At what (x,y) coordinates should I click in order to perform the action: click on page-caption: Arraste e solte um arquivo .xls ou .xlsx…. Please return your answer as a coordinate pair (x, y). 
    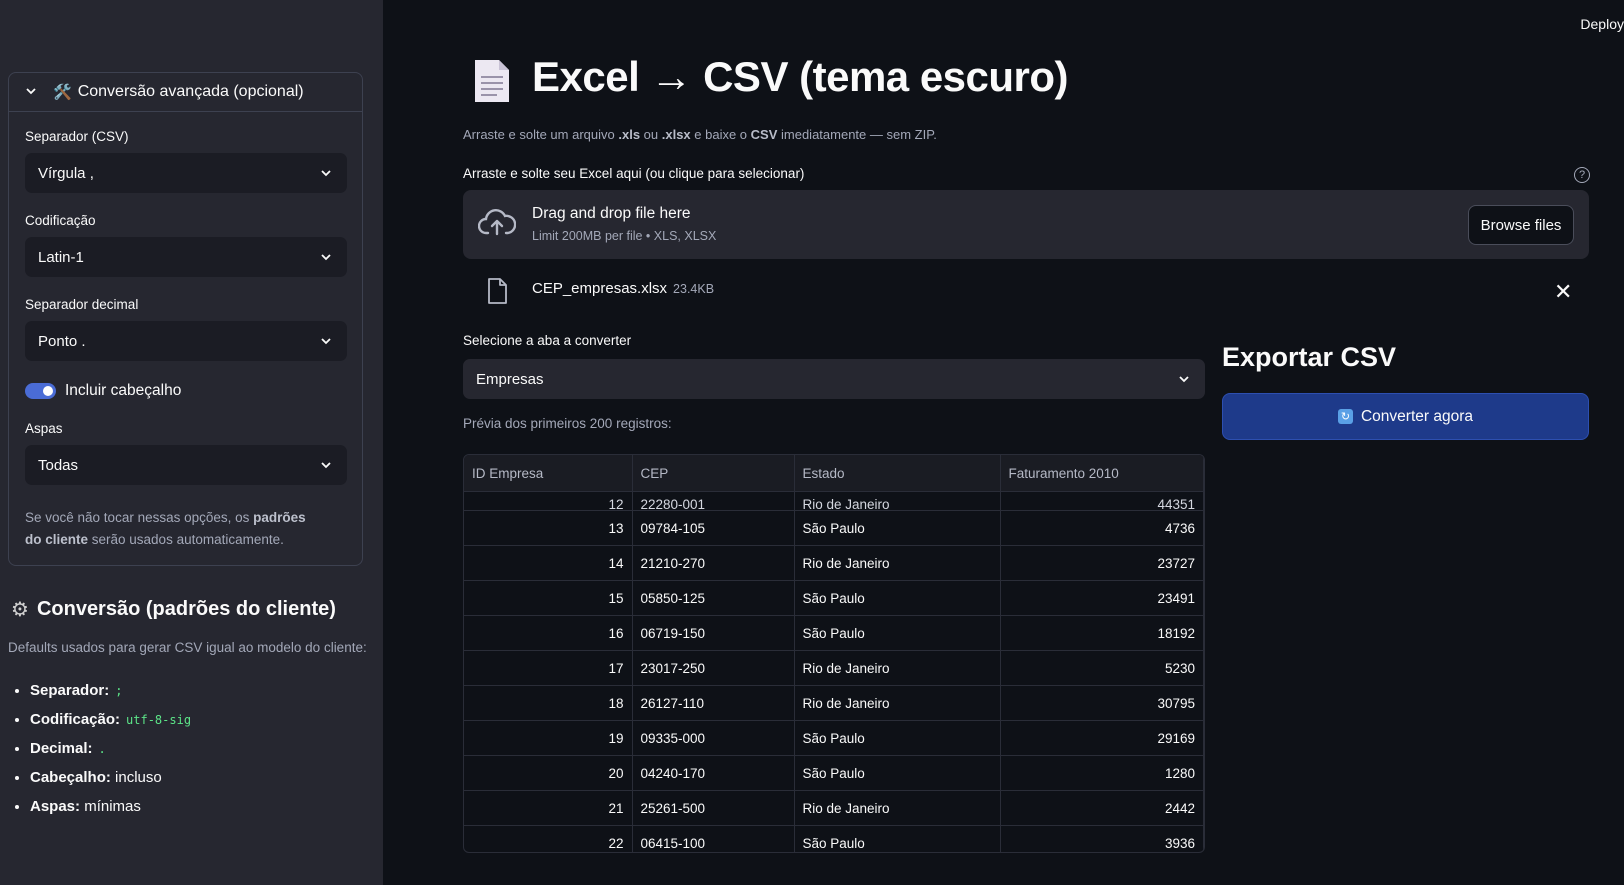
    Looking at the image, I should click on (700, 134).